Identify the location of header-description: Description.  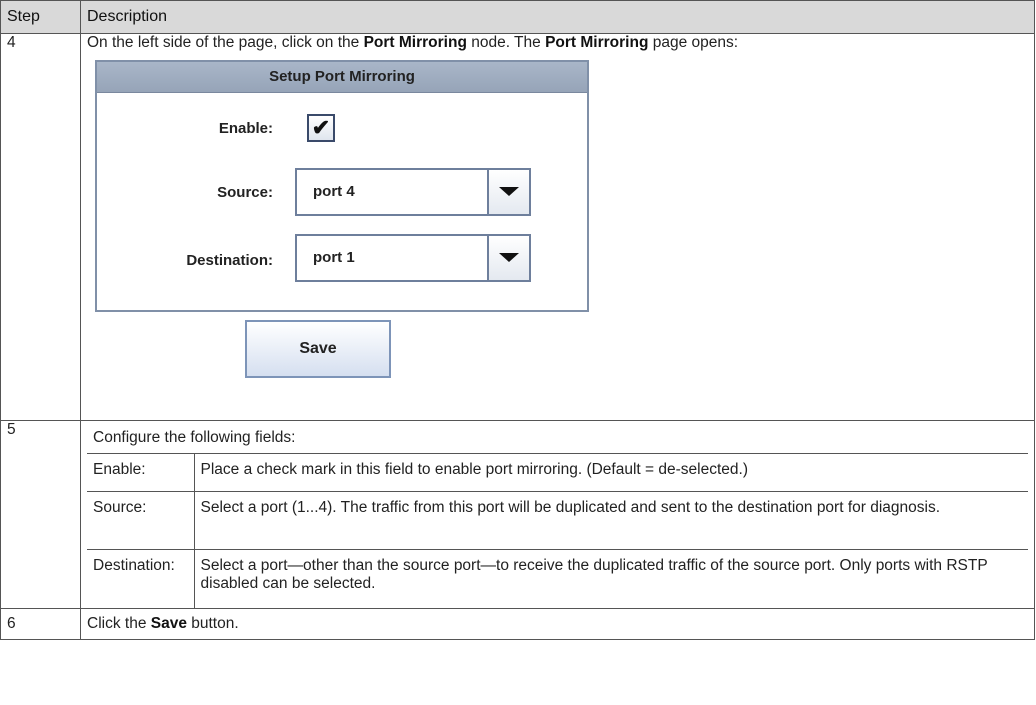
(557, 17).